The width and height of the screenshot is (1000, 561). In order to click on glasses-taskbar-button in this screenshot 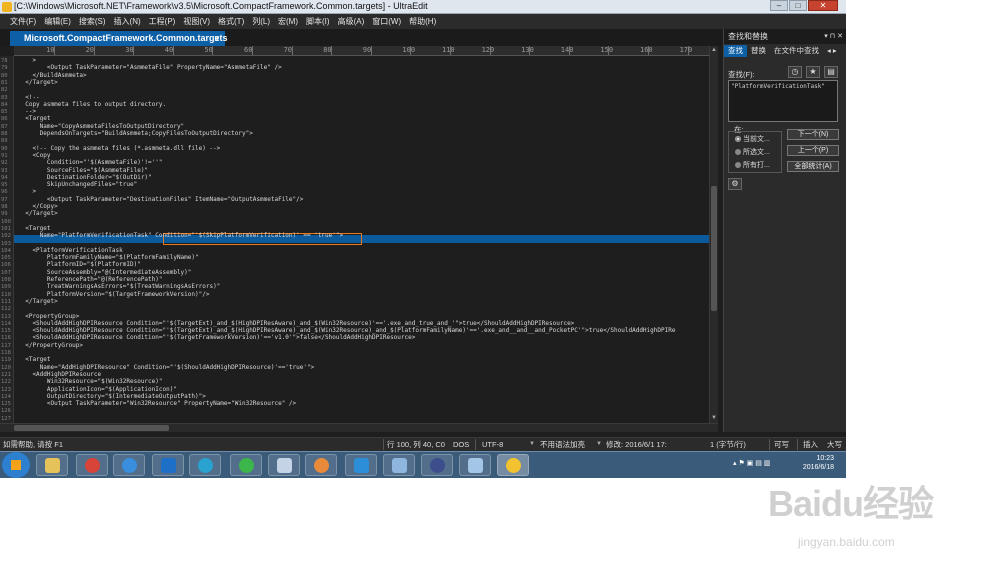, I will do `click(437, 465)`.